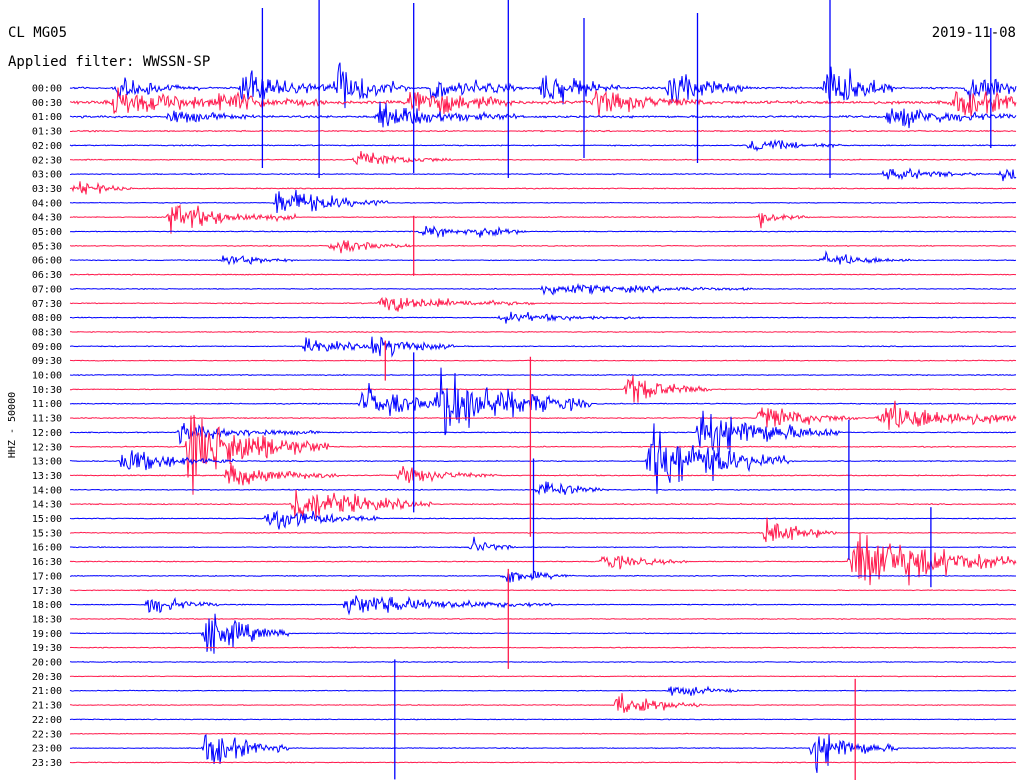  I want to click on row-time-label: 15:30, so click(47, 533).